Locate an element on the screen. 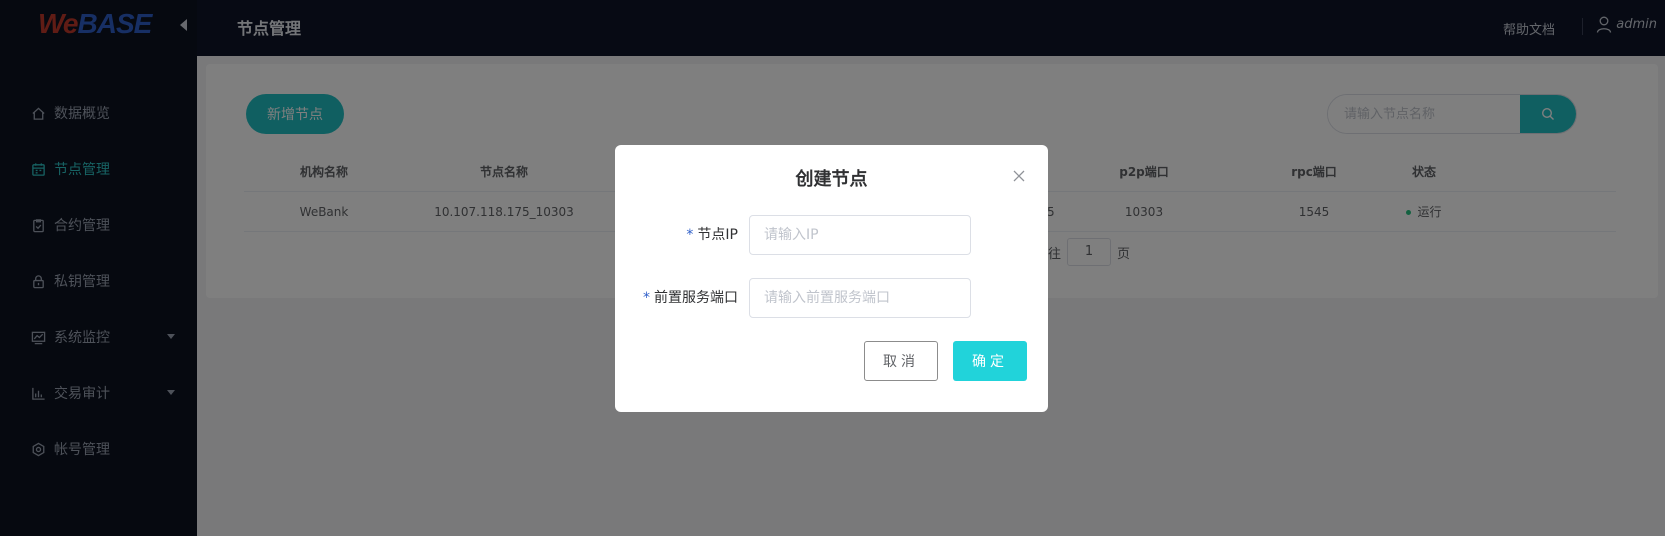 The width and height of the screenshot is (1665, 536). node-ip-input is located at coordinates (860, 235).